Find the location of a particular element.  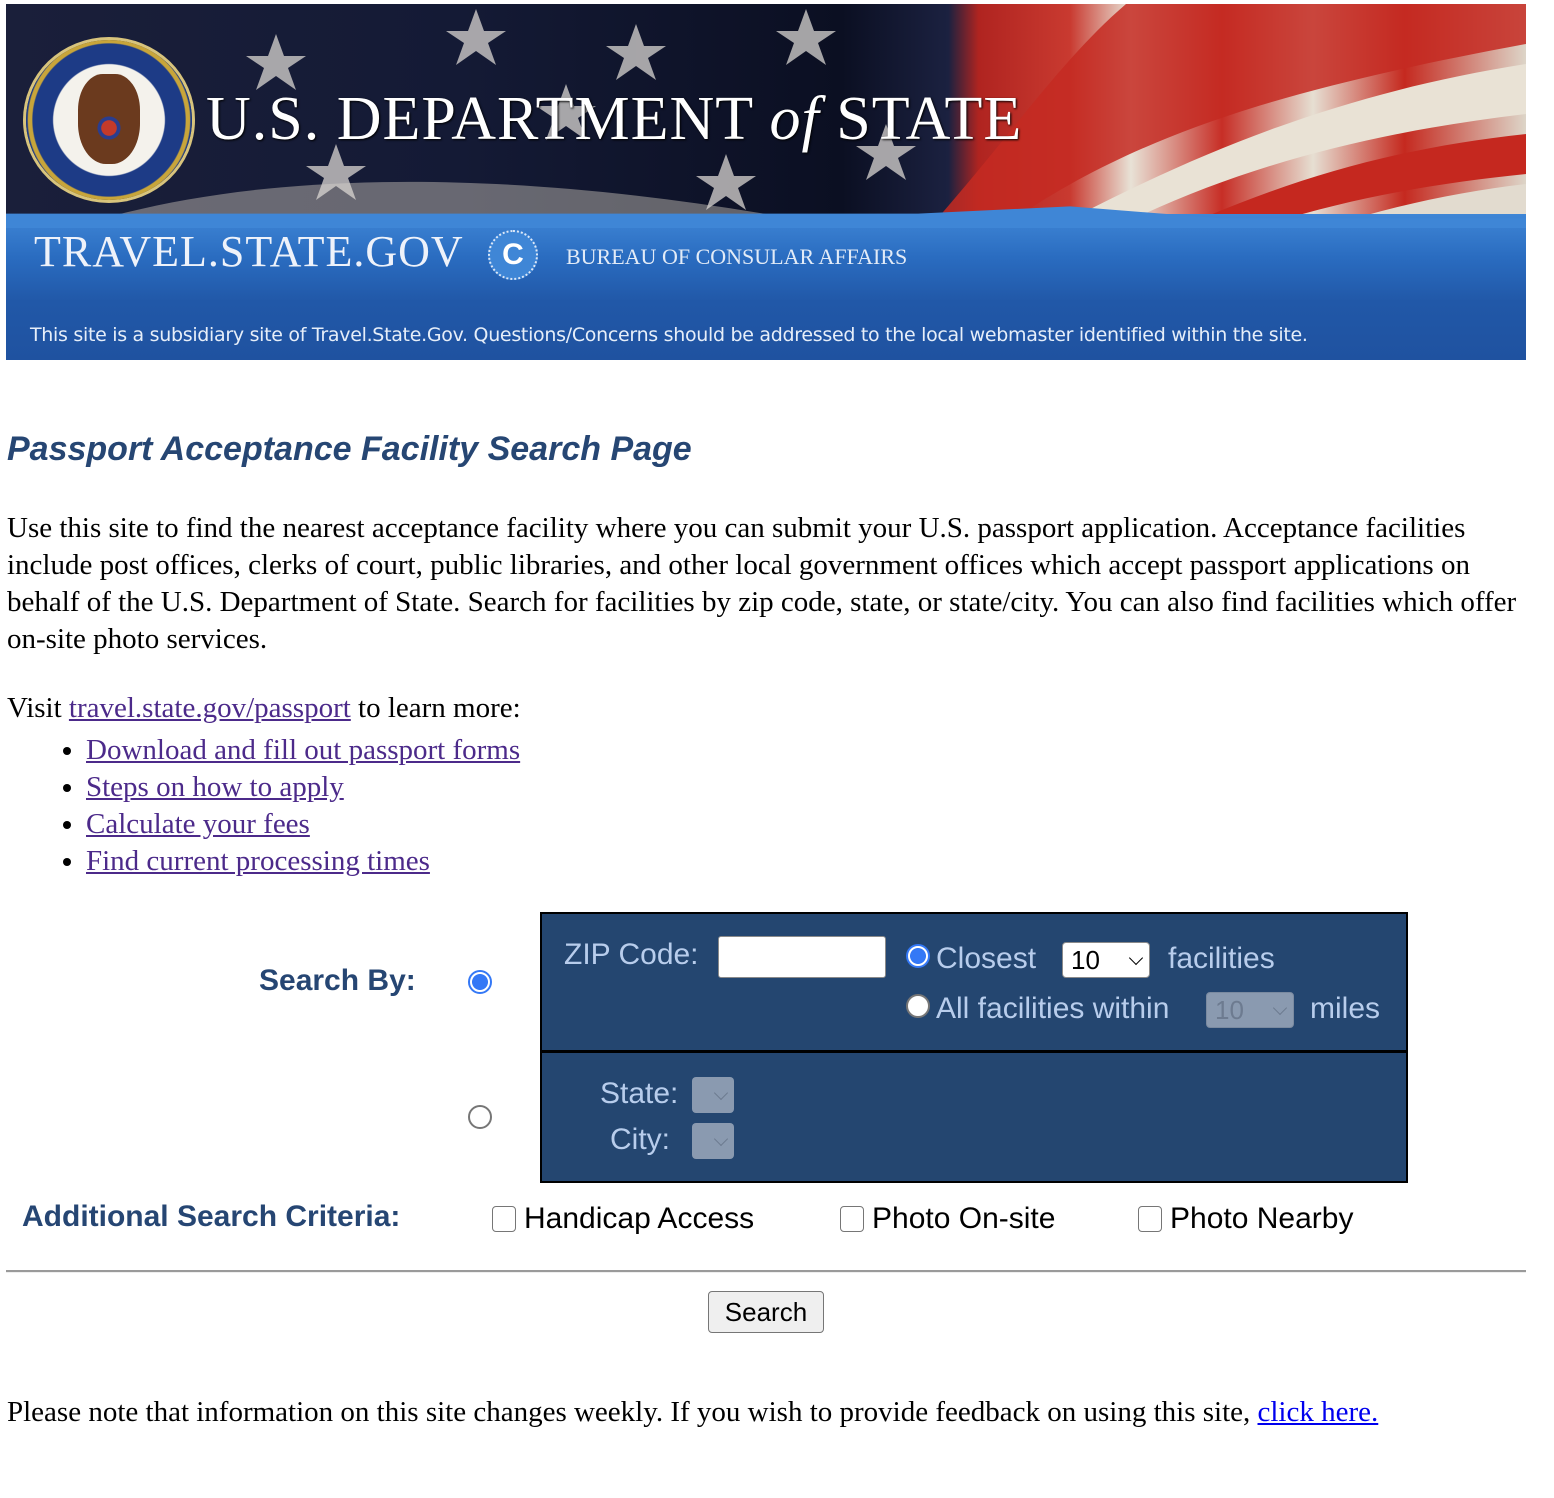

feedback-link: click here. is located at coordinates (1318, 1412).